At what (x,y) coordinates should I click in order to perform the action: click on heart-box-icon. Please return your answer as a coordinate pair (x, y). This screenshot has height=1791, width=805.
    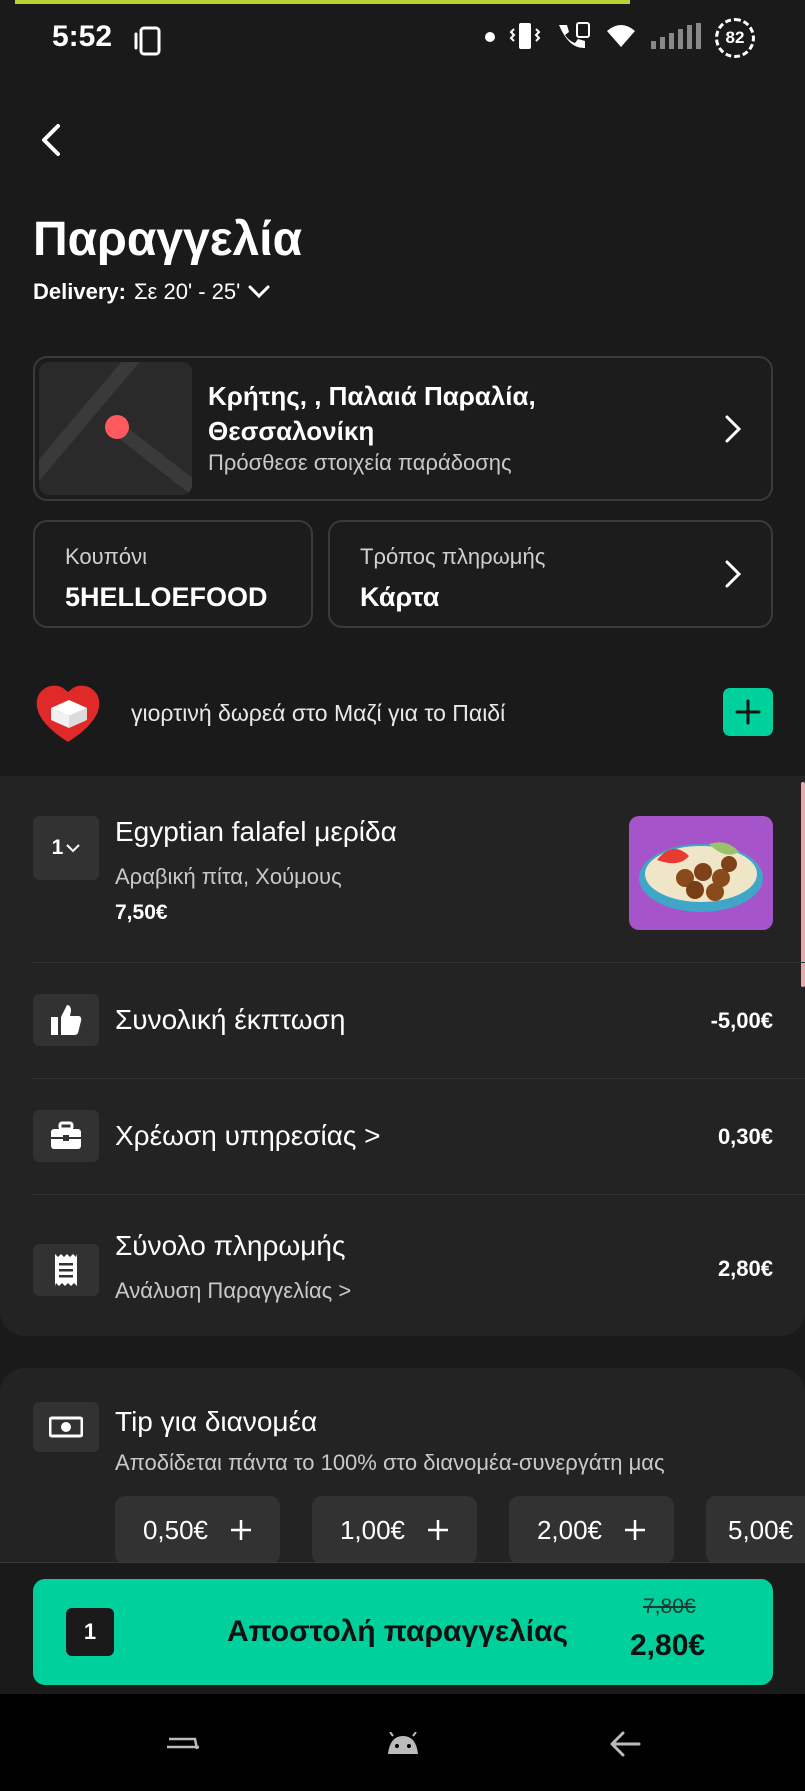
    Looking at the image, I should click on (68, 715).